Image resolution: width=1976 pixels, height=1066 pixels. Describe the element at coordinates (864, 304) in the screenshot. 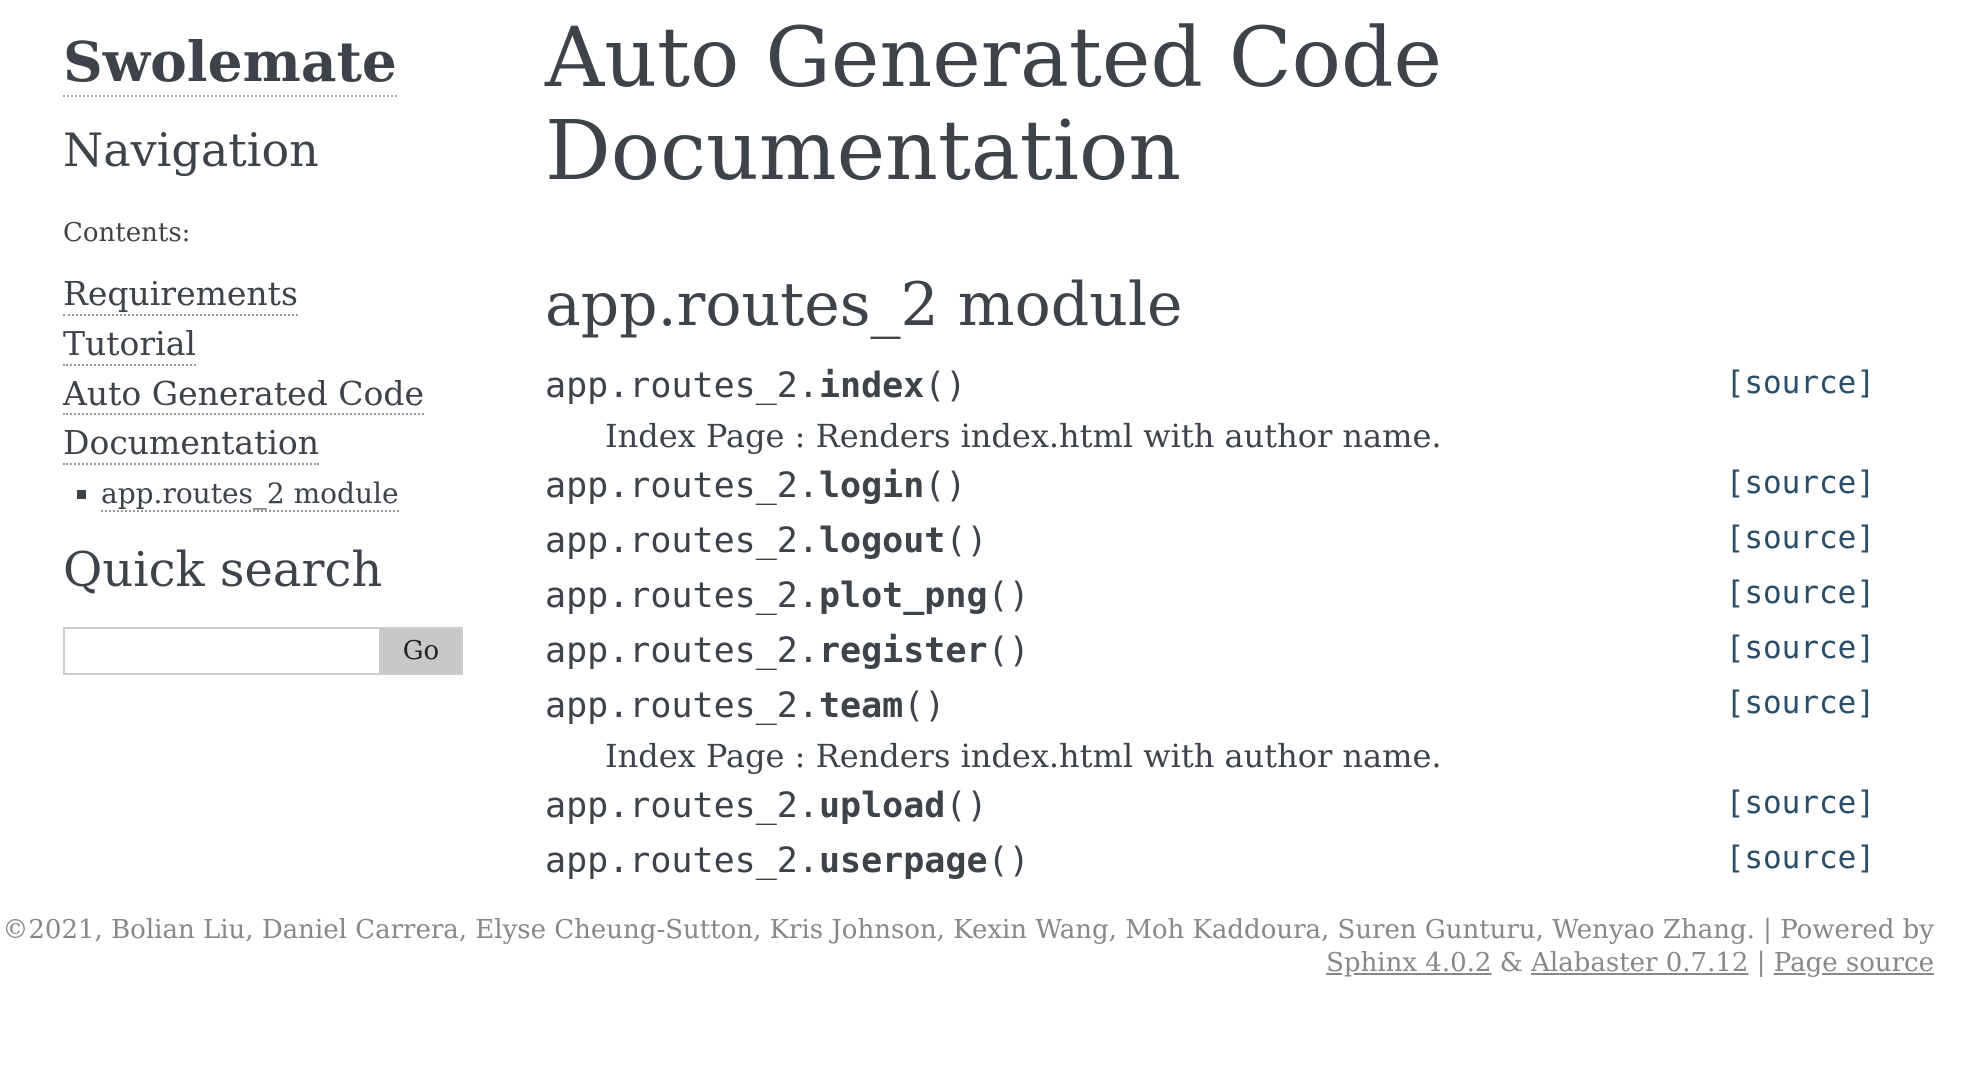

I see `module-title: app.routes_2 module` at that location.